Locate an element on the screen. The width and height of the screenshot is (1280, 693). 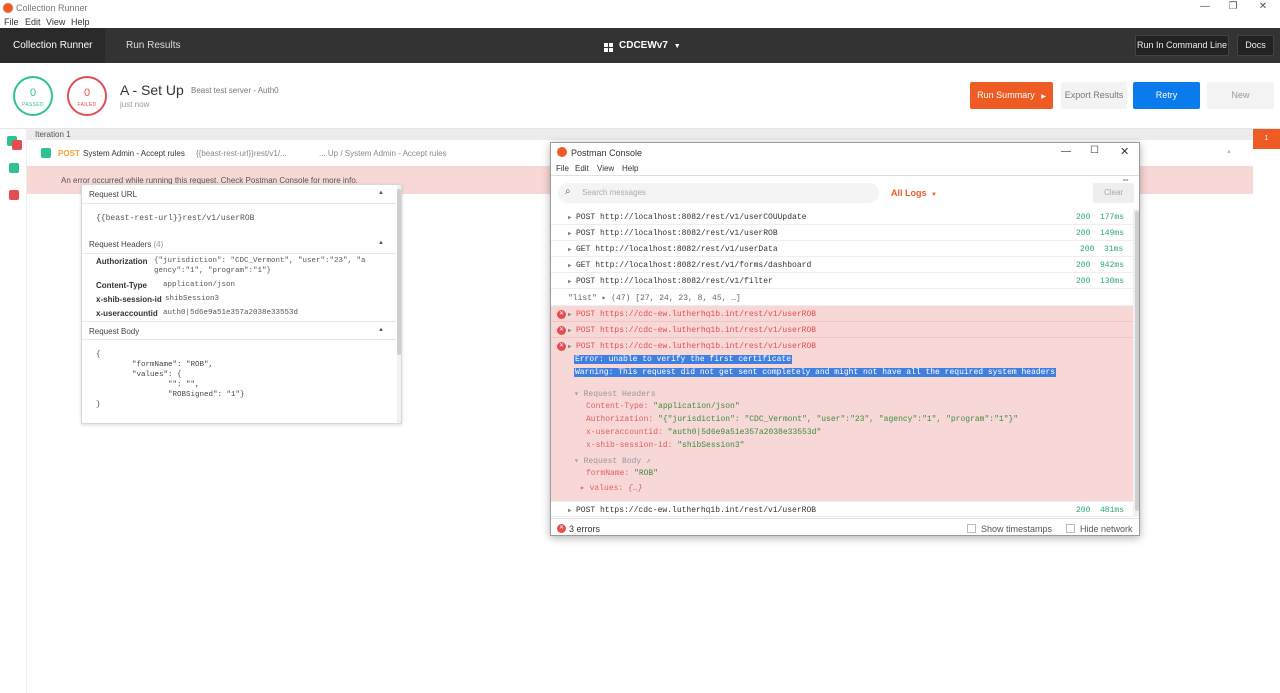
log-level-dropdown: All Logs ▼ is located at coordinates (914, 193).